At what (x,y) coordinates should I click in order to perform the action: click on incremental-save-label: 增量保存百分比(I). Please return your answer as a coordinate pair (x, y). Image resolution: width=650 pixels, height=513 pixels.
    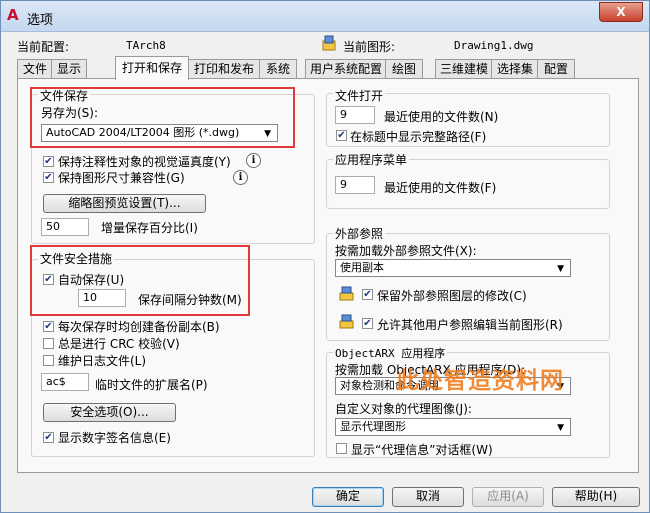
    Looking at the image, I should click on (149, 228).